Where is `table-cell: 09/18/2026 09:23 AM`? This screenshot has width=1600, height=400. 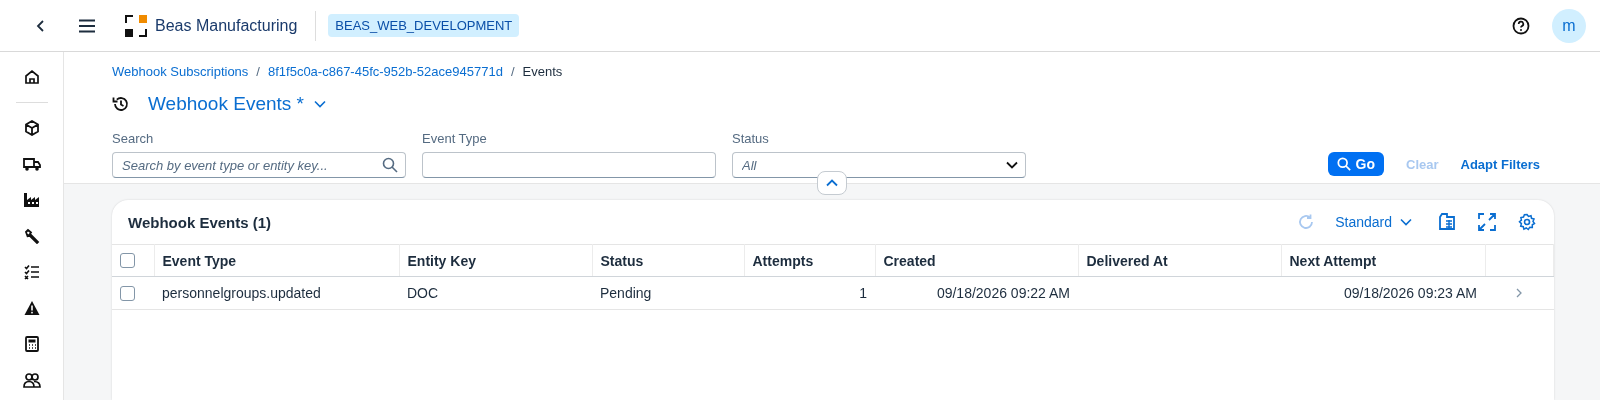 table-cell: 09/18/2026 09:23 AM is located at coordinates (1410, 293).